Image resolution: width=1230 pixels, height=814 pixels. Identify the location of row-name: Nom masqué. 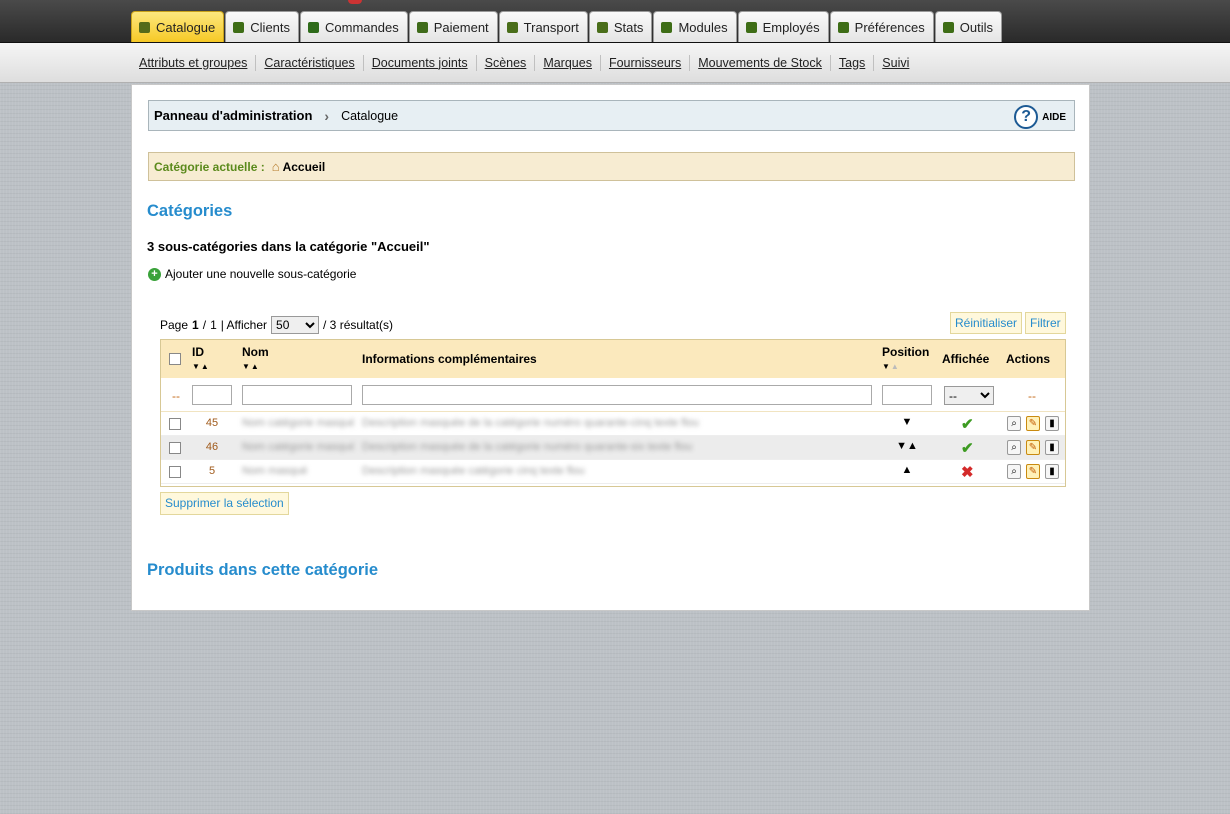
(275, 471).